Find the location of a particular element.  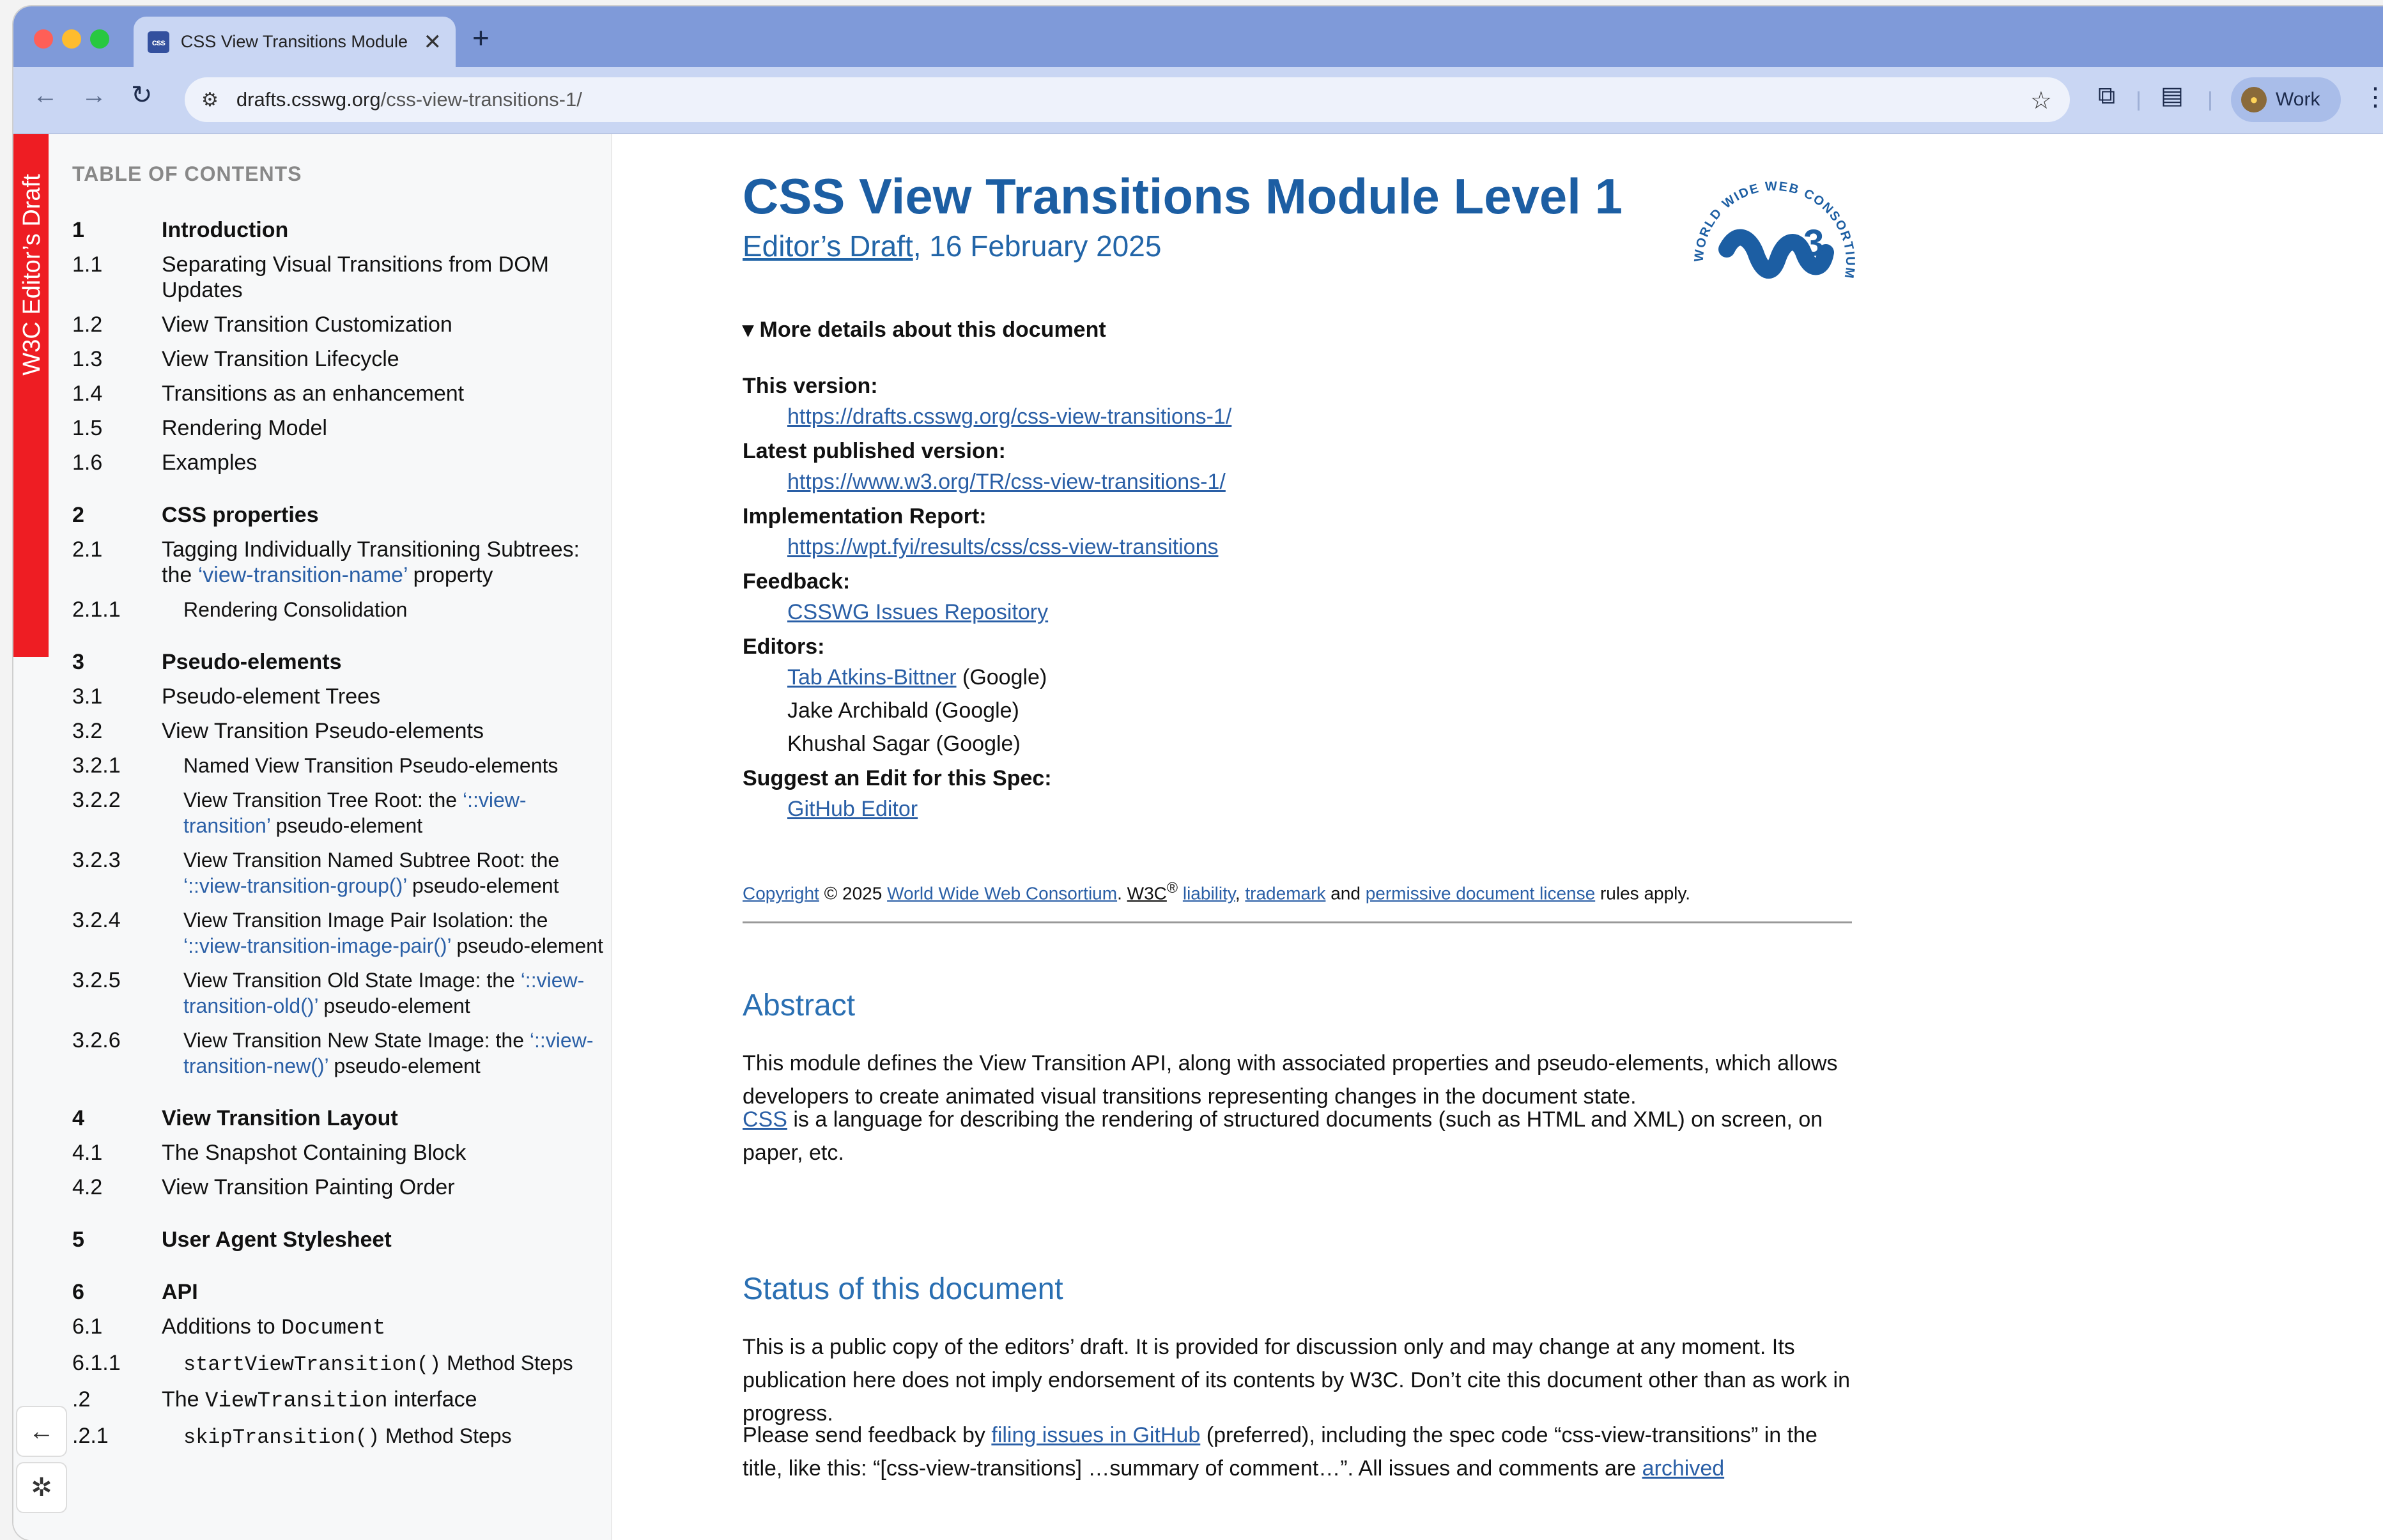

star-icon: ☆ is located at coordinates (2041, 100).